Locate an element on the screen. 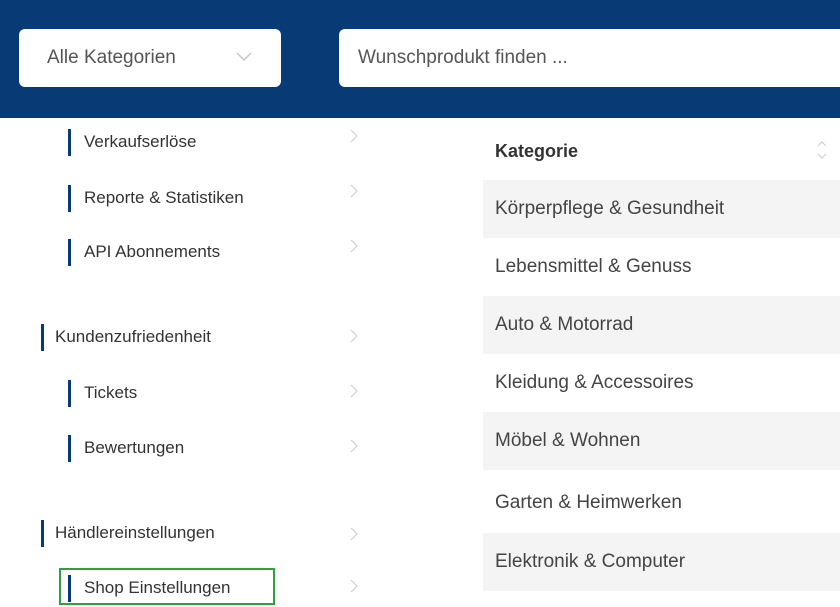  category-select: Alle Kategorien is located at coordinates (150, 58).